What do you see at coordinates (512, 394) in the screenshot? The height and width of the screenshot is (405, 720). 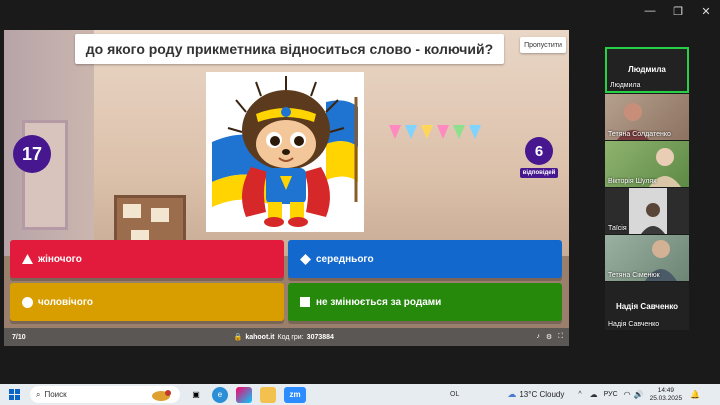 I see `weather-icon: ☁` at bounding box center [512, 394].